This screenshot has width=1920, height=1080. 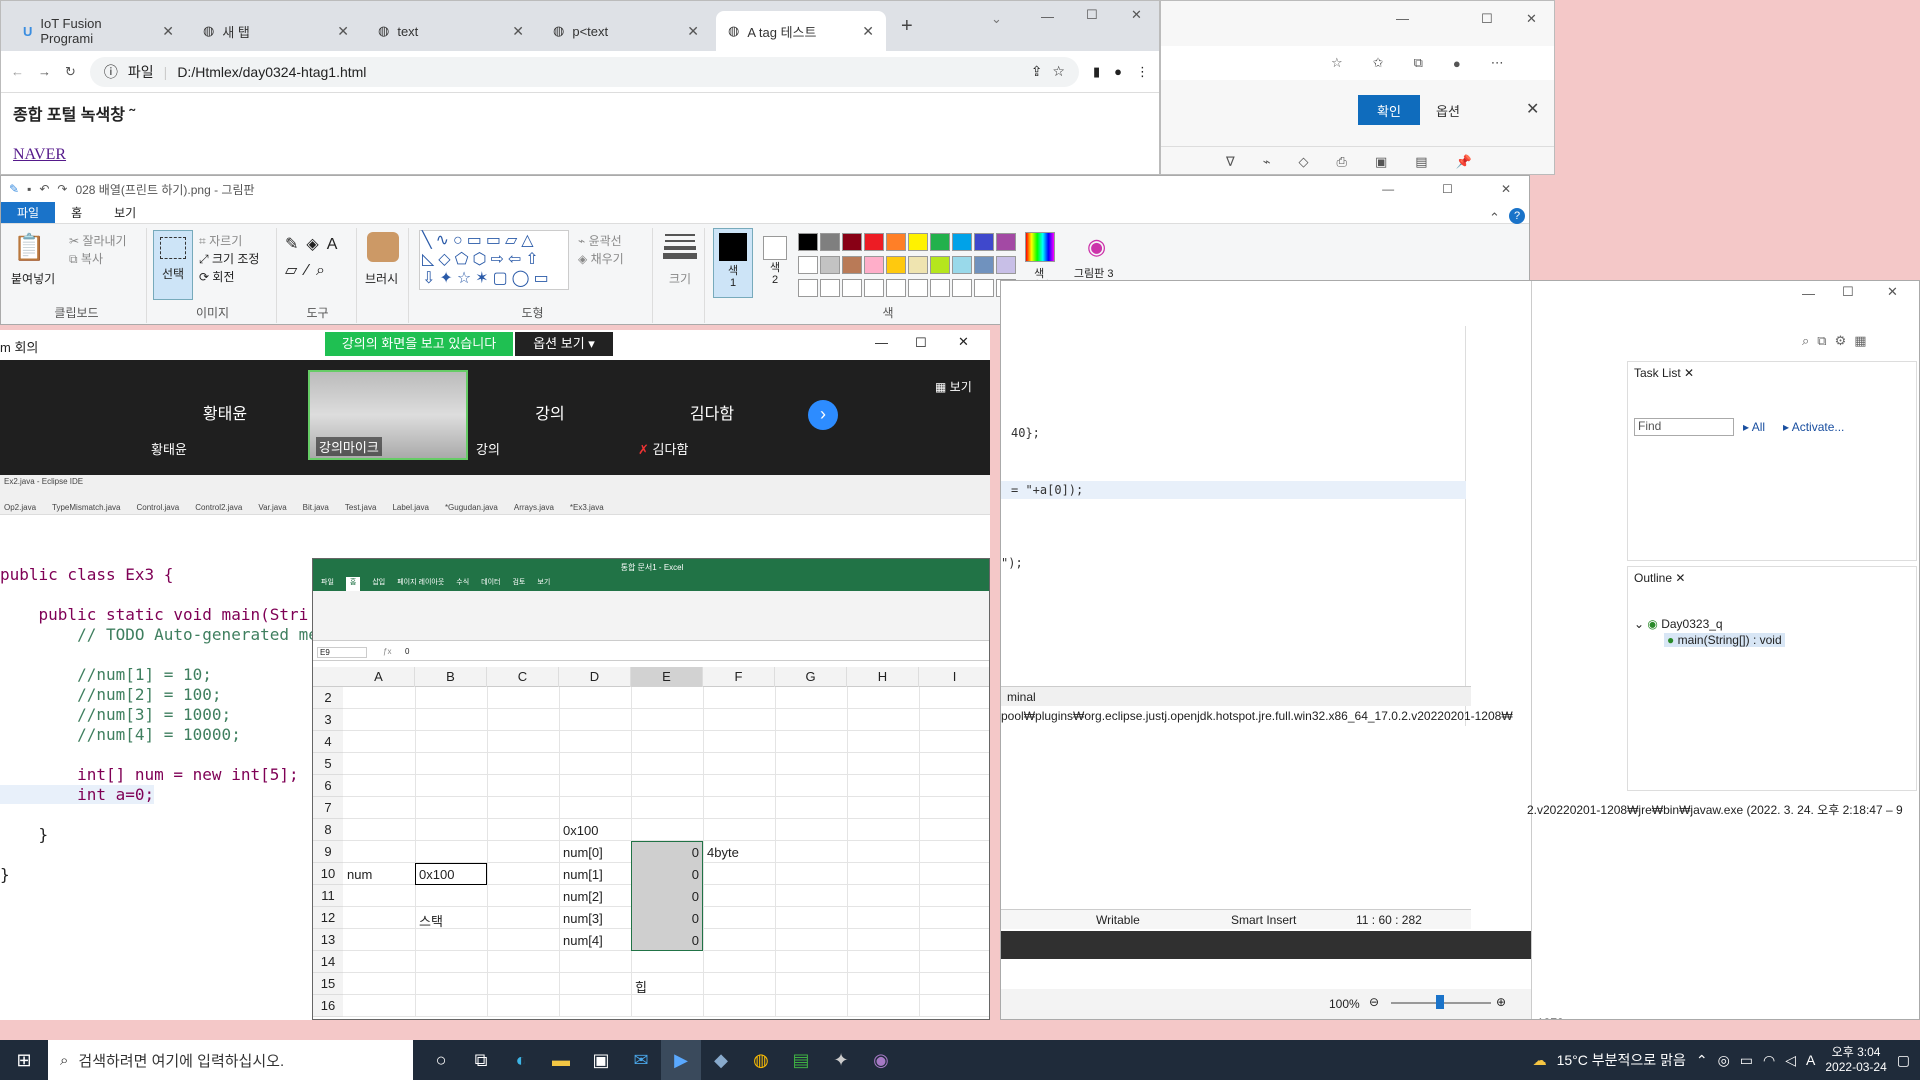 I want to click on row-header: 16, so click(x=328, y=1006).